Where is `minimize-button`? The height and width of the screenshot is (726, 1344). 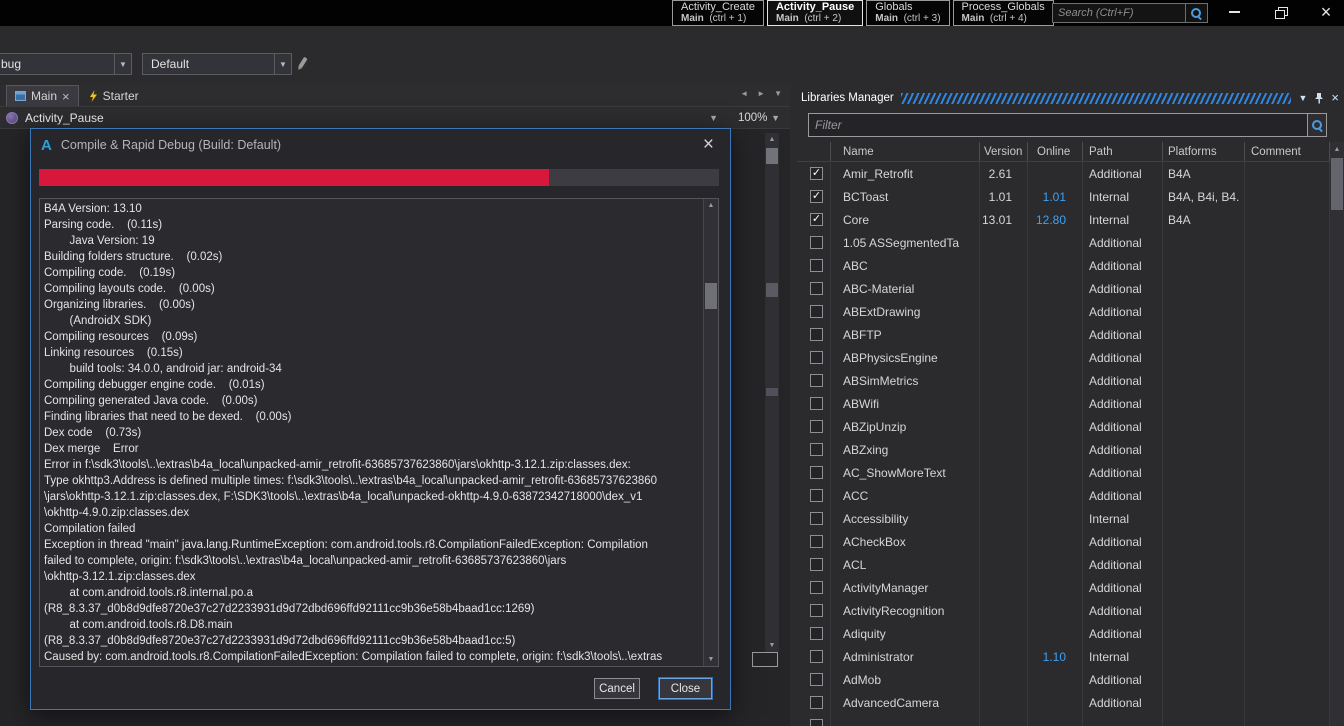 minimize-button is located at coordinates (1234, 12).